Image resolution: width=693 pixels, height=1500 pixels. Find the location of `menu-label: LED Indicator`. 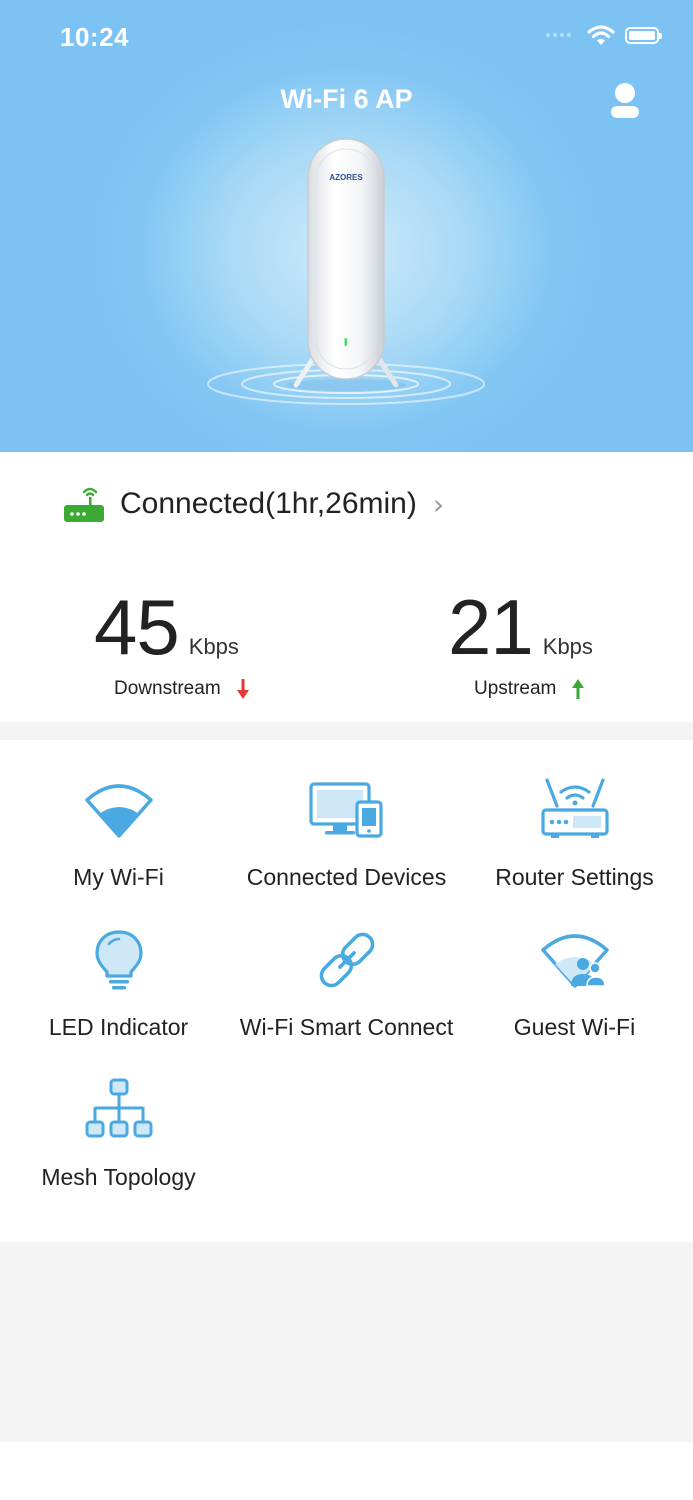

menu-label: LED Indicator is located at coordinates (118, 1027).